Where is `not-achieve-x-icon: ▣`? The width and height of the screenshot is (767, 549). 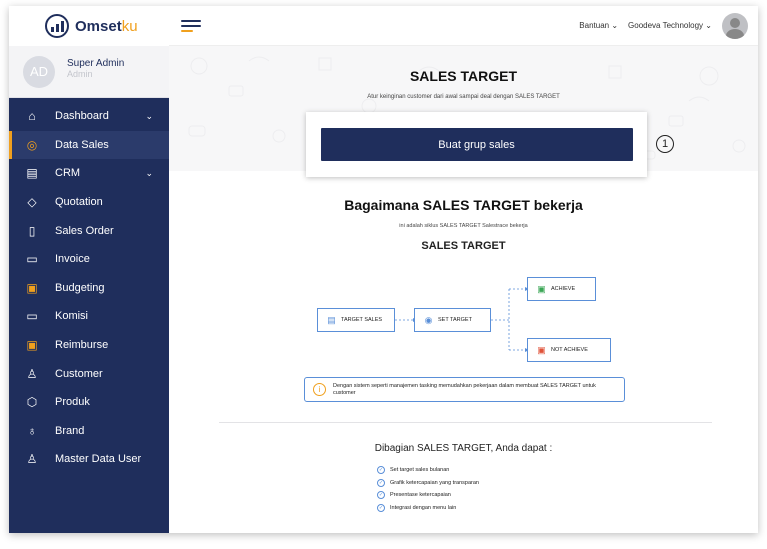
not-achieve-x-icon: ▣ is located at coordinates (541, 349).